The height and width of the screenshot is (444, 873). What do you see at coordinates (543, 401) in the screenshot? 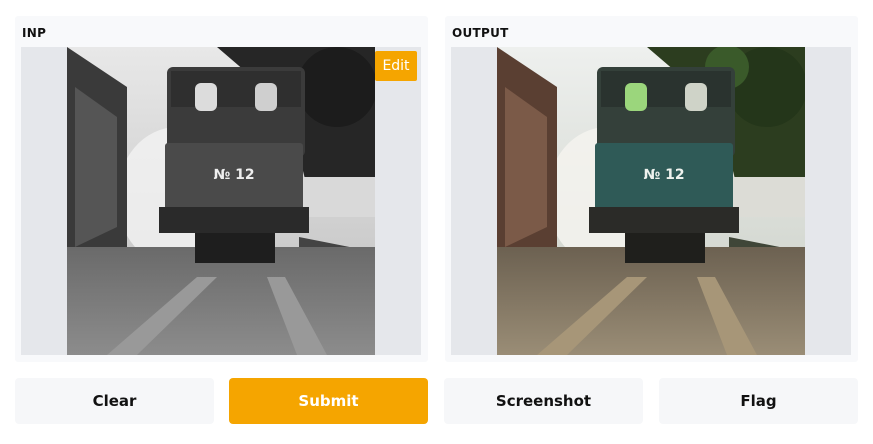
I see `screenshot-button: Screenshot` at bounding box center [543, 401].